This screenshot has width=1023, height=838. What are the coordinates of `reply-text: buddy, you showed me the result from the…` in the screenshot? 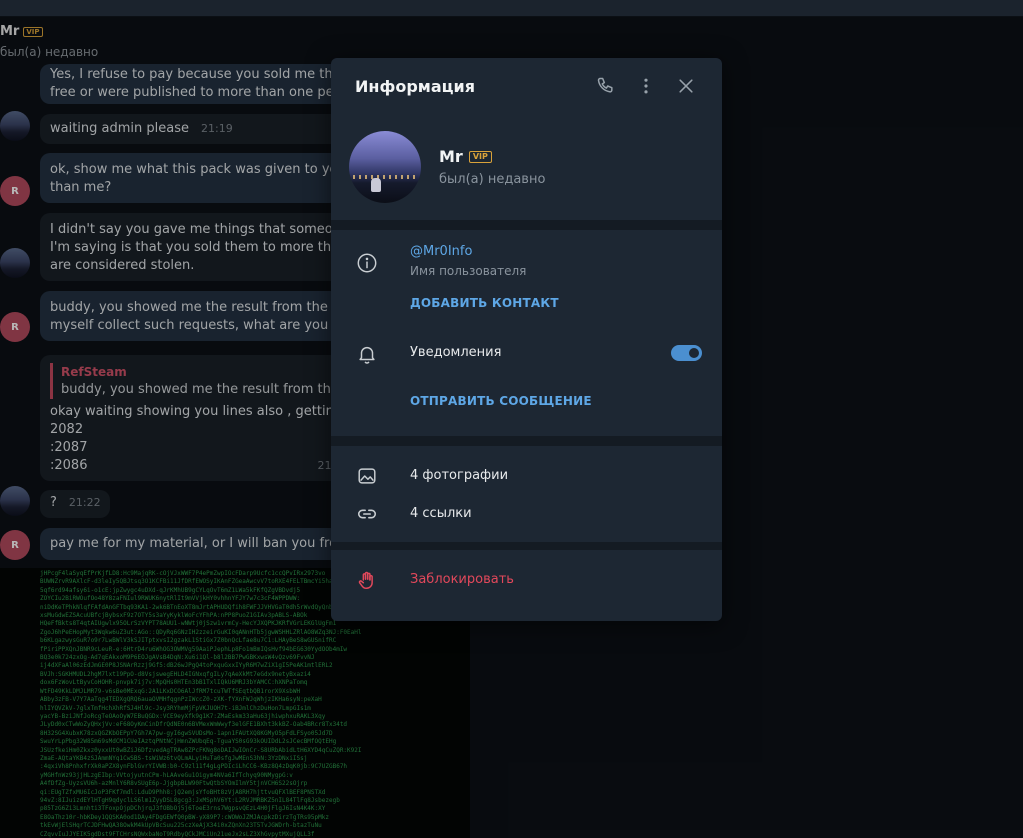 It's located at (200, 389).